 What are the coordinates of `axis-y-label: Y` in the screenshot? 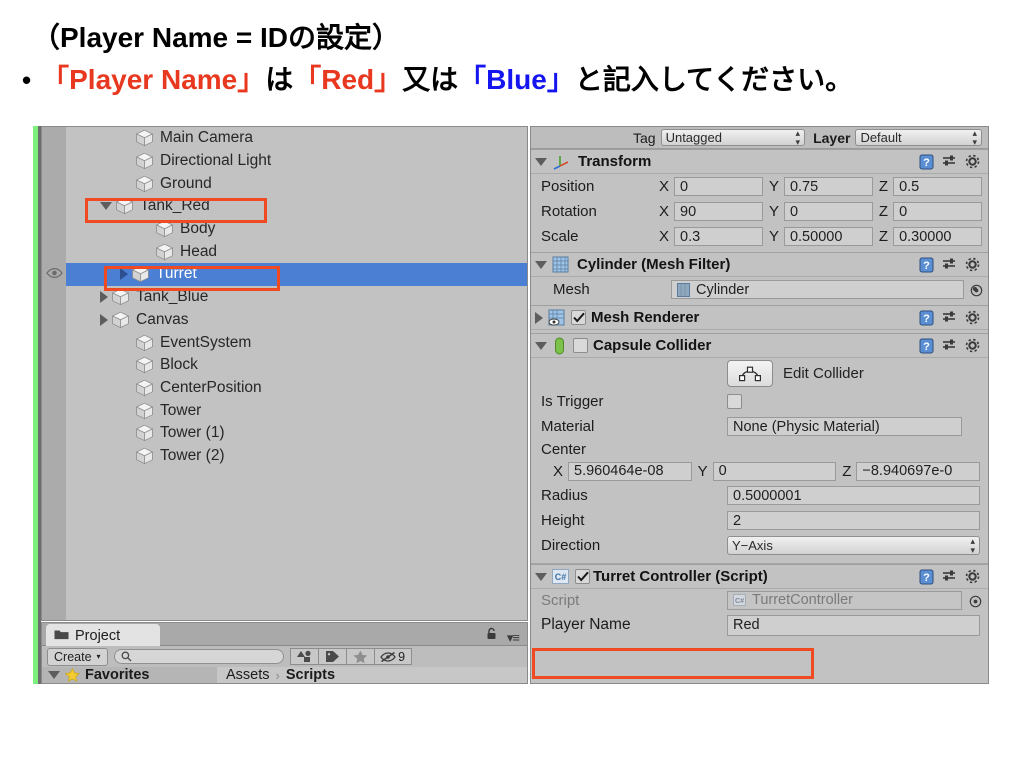 It's located at (702, 471).